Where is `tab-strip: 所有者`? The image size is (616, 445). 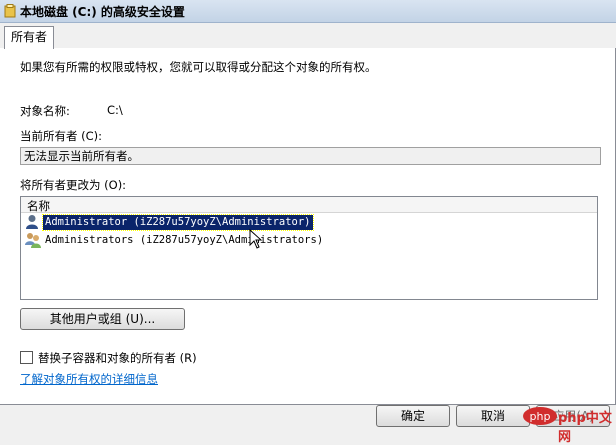
tab-strip: 所有者 is located at coordinates (308, 35).